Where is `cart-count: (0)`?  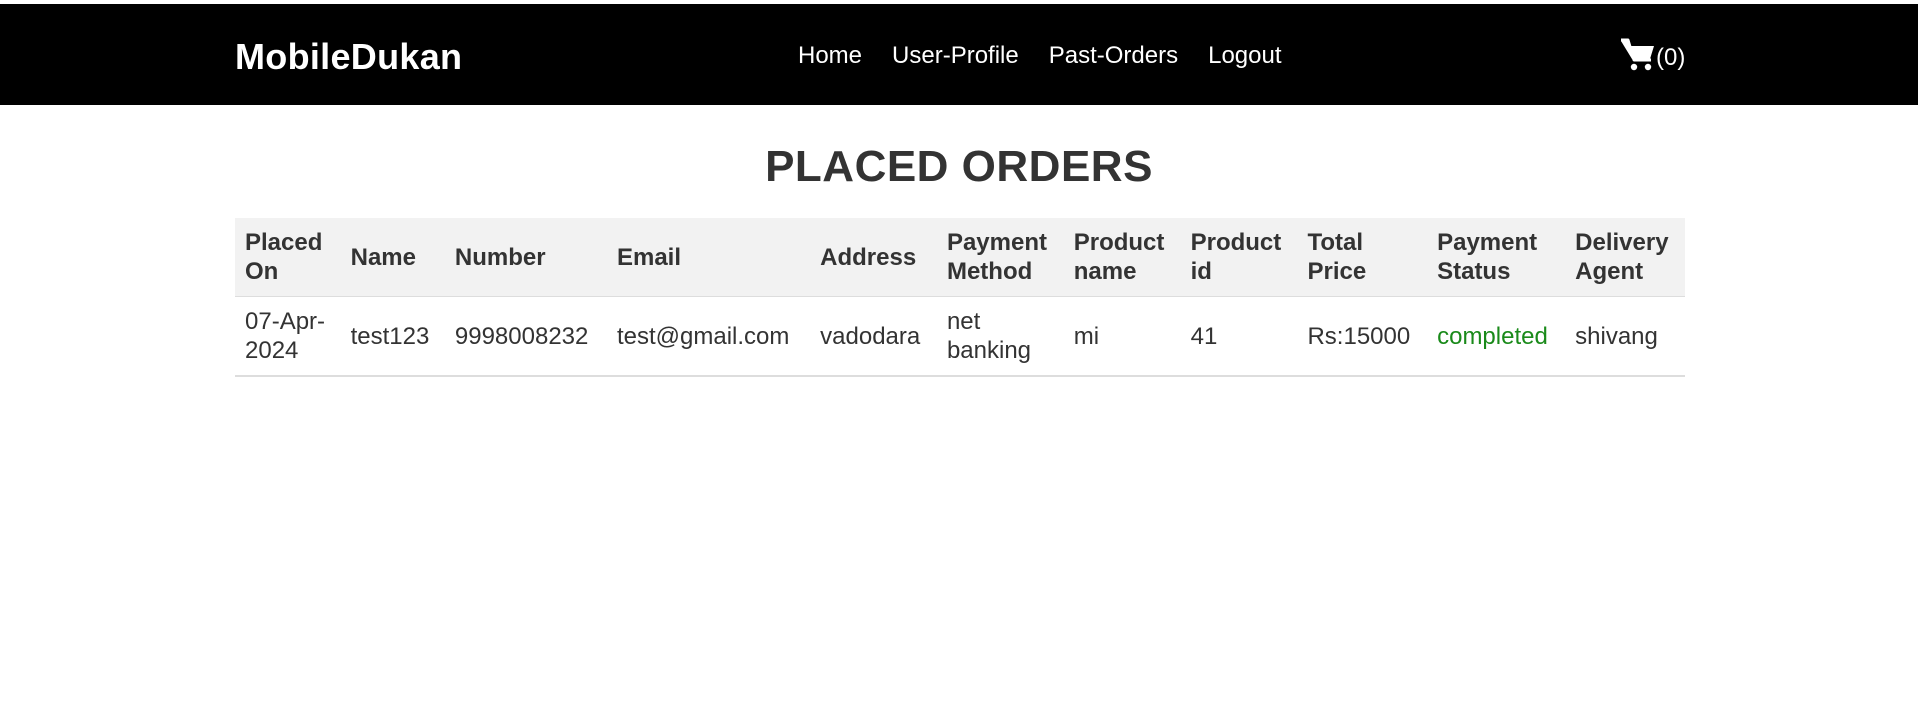
cart-count: (0) is located at coordinates (1671, 57).